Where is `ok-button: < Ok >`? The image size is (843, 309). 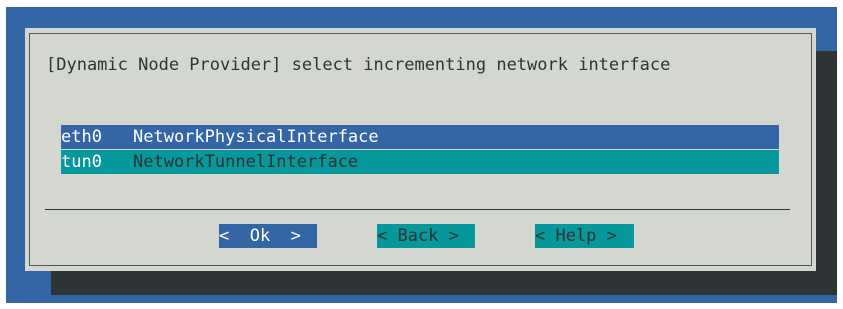 ok-button: < Ok > is located at coordinates (268, 236).